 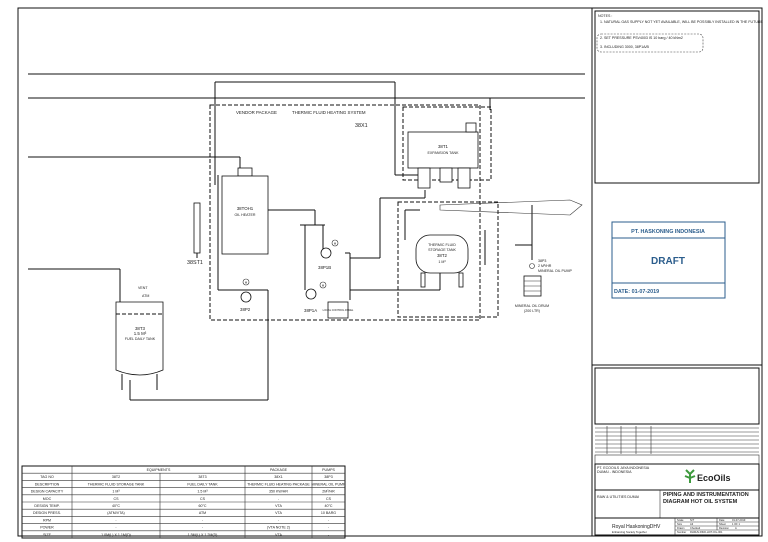 I want to click on oil-heater-38toh1: 38TOH1 OIL HEATER, so click(x=245, y=211).